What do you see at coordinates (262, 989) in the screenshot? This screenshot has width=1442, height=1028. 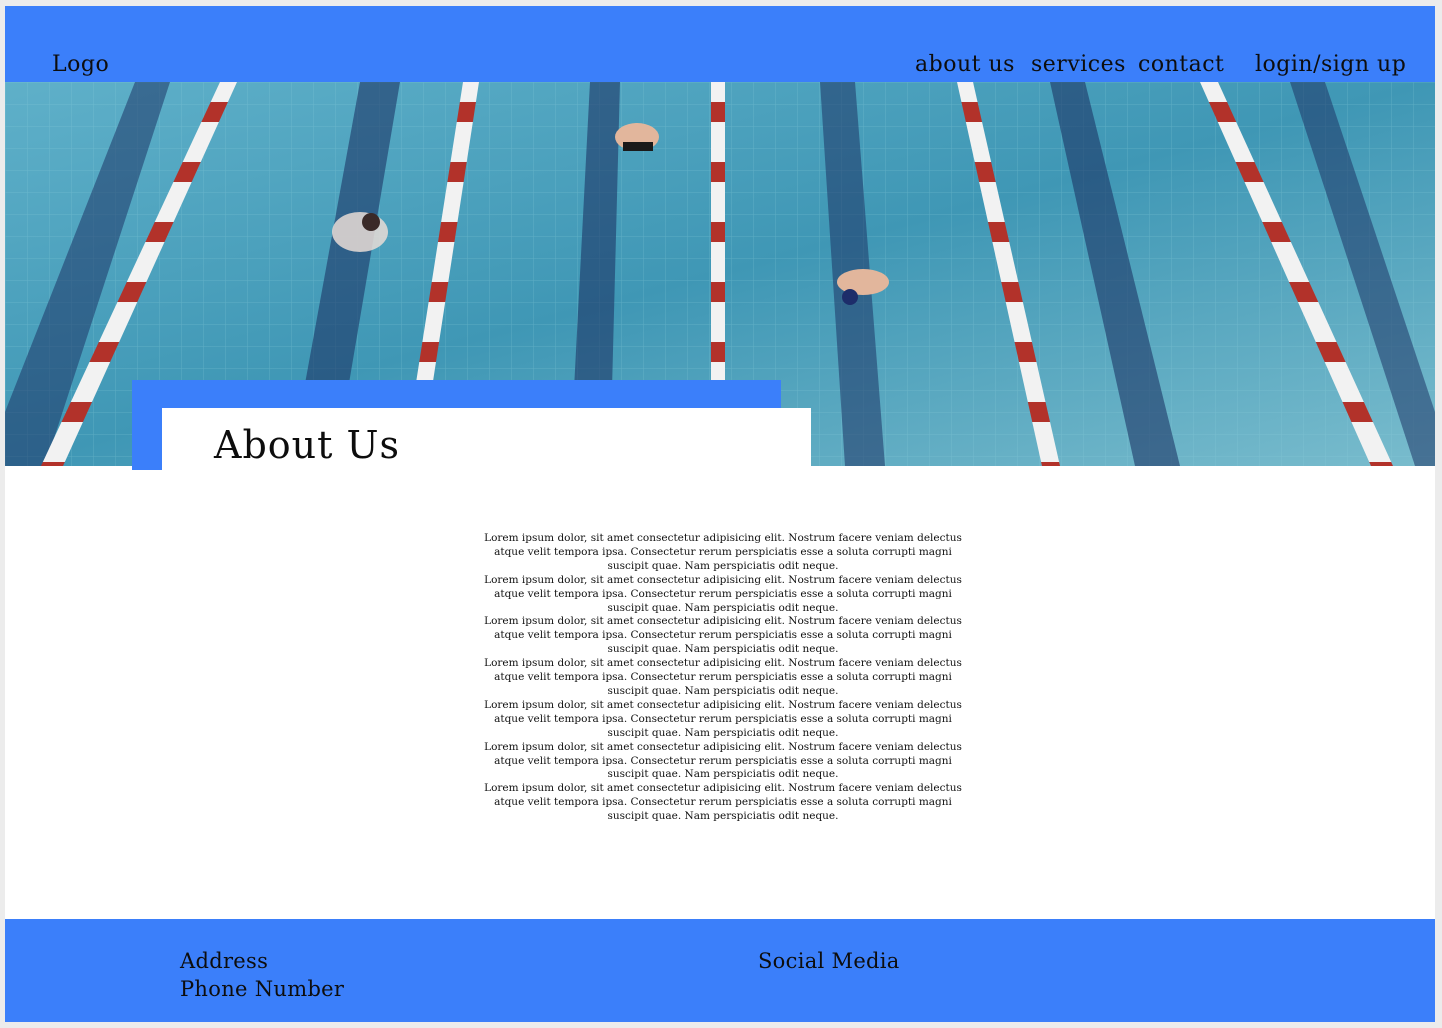 I see `footer-phone-number: Phone Number` at bounding box center [262, 989].